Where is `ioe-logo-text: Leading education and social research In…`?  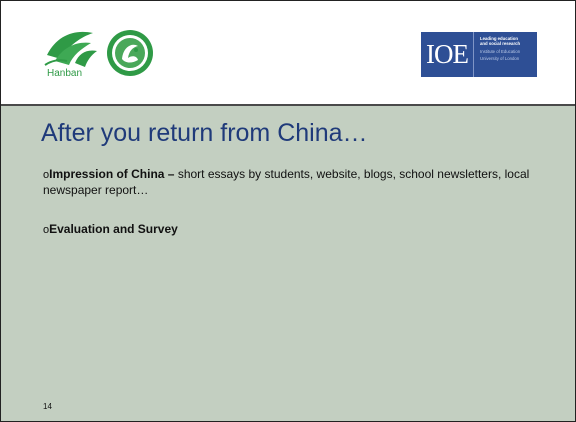 ioe-logo-text: Leading education and social research In… is located at coordinates (505, 54).